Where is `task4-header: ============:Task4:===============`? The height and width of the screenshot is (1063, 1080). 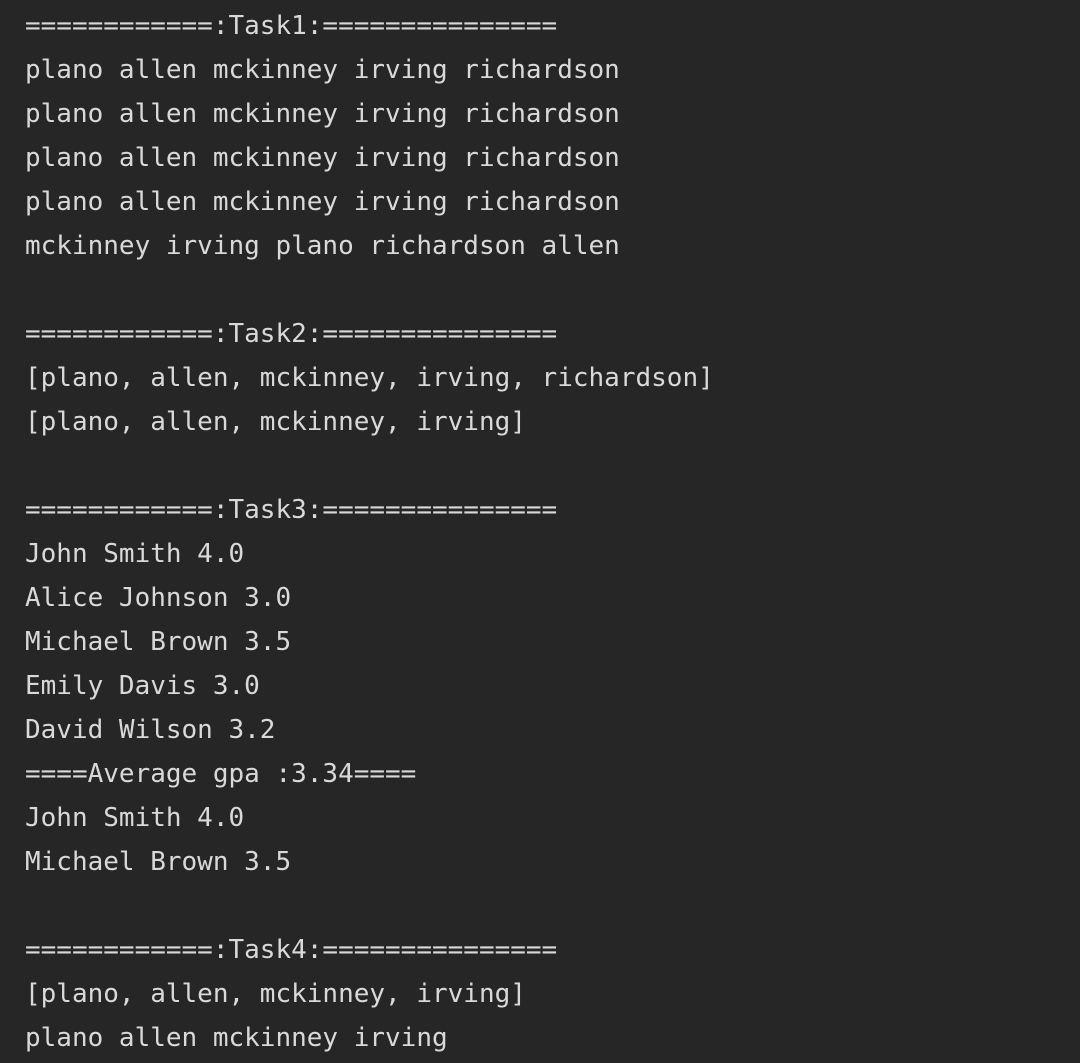
task4-header: ============:Task4:=============== is located at coordinates (291, 950).